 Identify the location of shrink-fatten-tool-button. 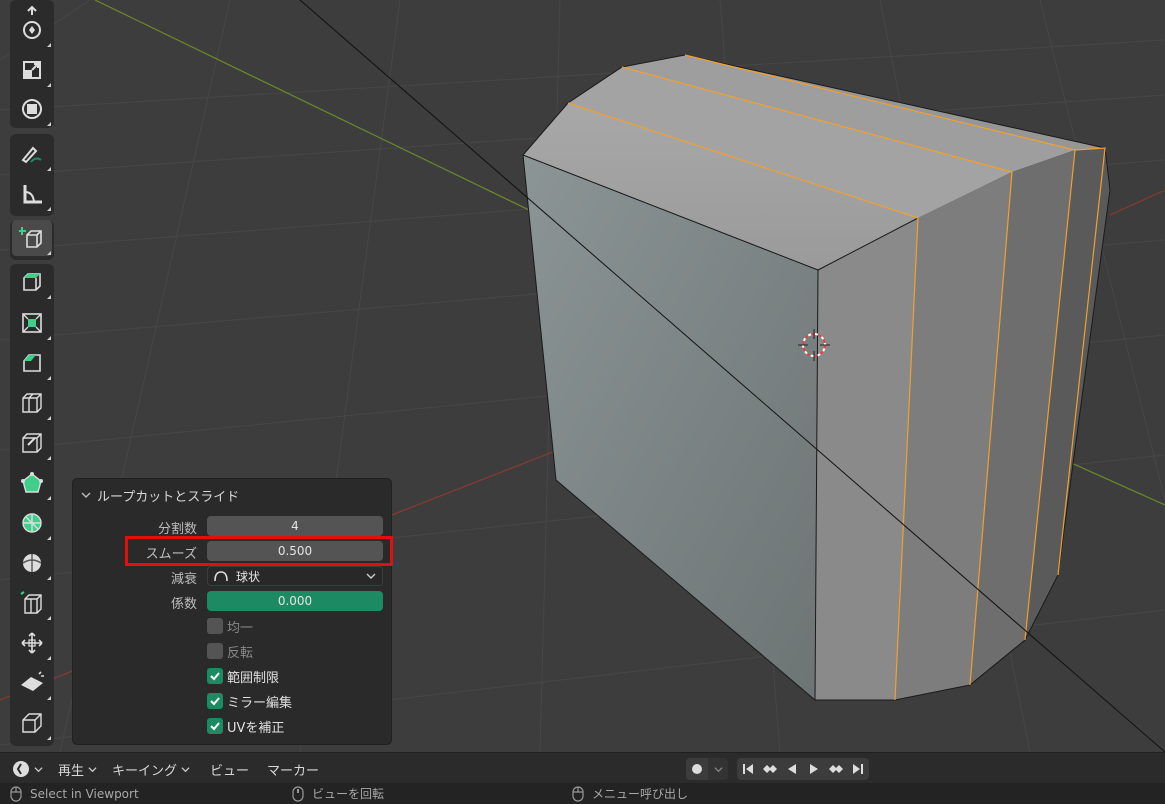
(32, 643).